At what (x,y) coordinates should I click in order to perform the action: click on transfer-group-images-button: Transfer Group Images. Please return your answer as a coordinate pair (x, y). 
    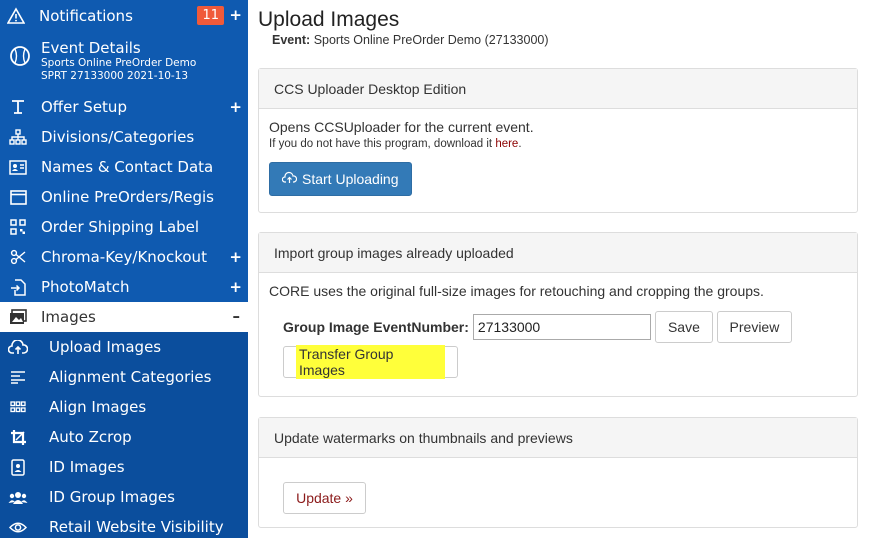
    Looking at the image, I should click on (370, 362).